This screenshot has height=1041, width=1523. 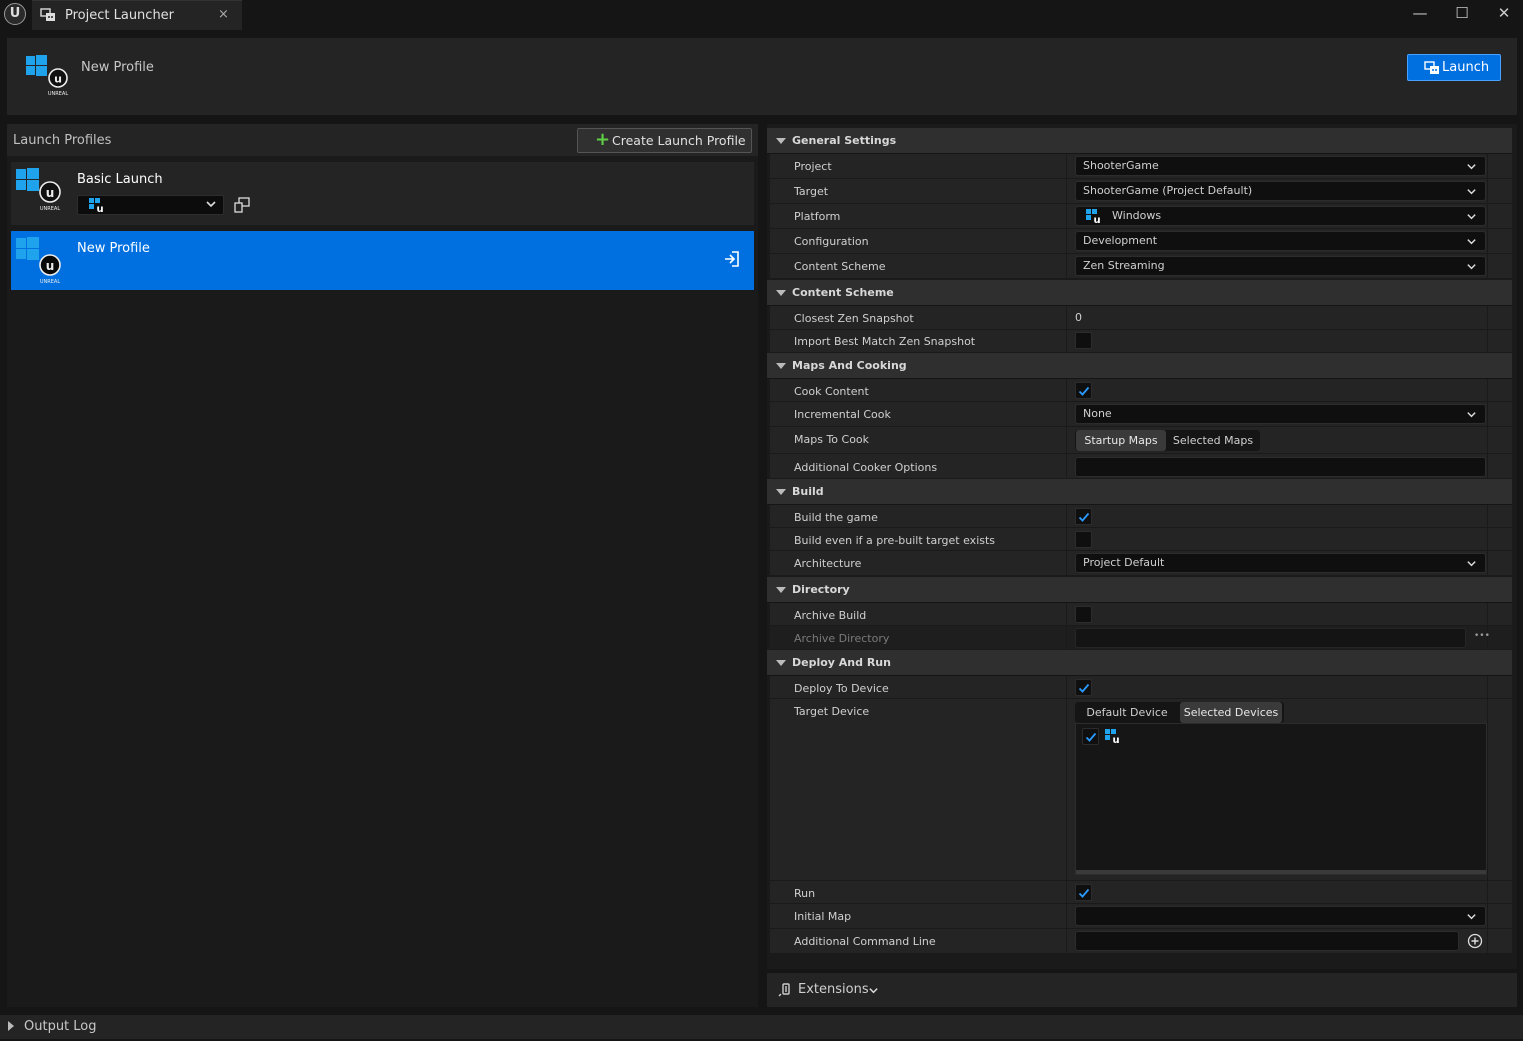 What do you see at coordinates (1280, 191) in the screenshot?
I see `target-combo: ShooterGame (Project Default)` at bounding box center [1280, 191].